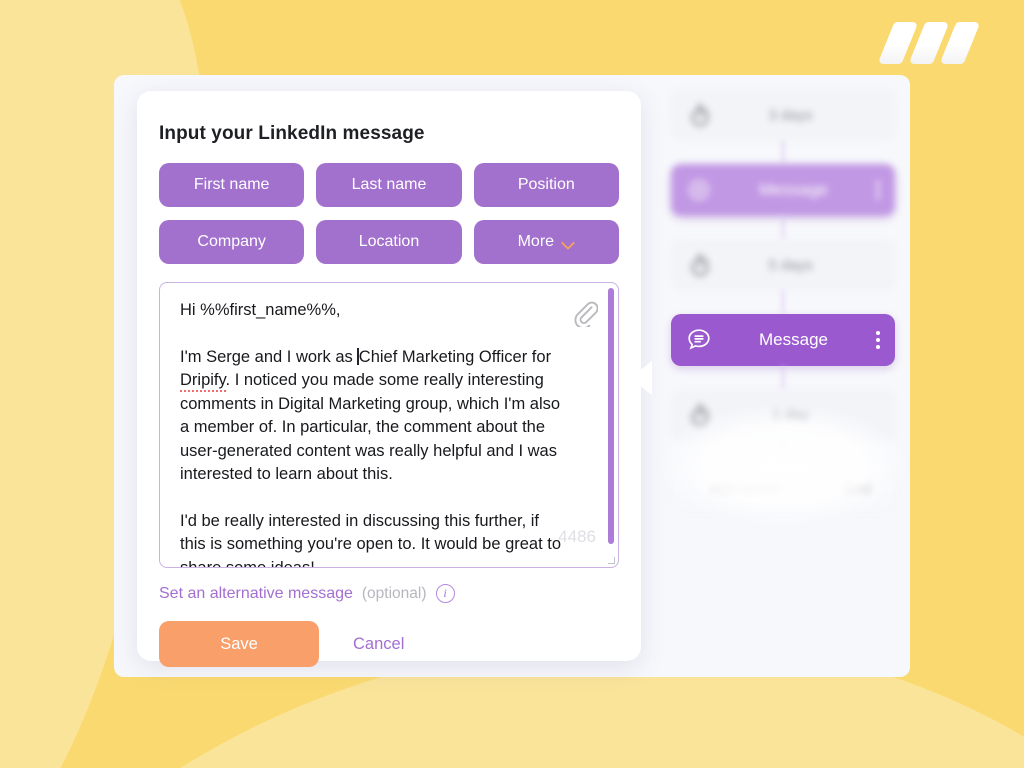  I want to click on dialog-actions: Save Cancel, so click(389, 644).